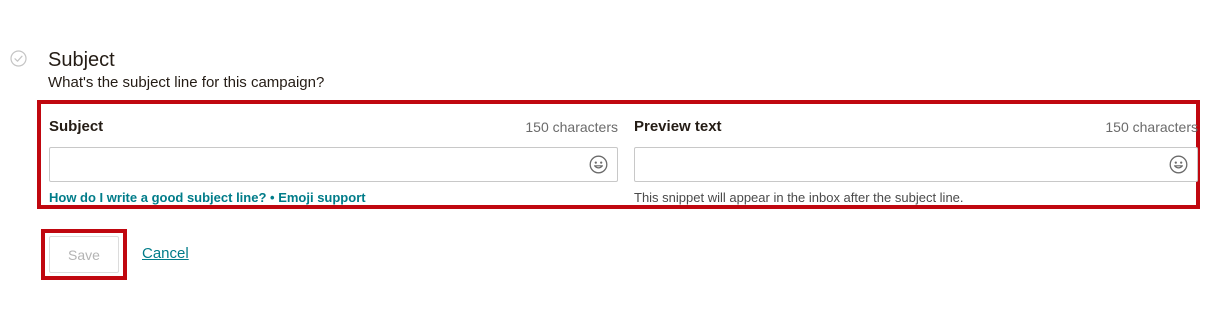 This screenshot has height=327, width=1224. Describe the element at coordinates (571, 127) in the screenshot. I see `subject-char-count: 150 characters` at that location.